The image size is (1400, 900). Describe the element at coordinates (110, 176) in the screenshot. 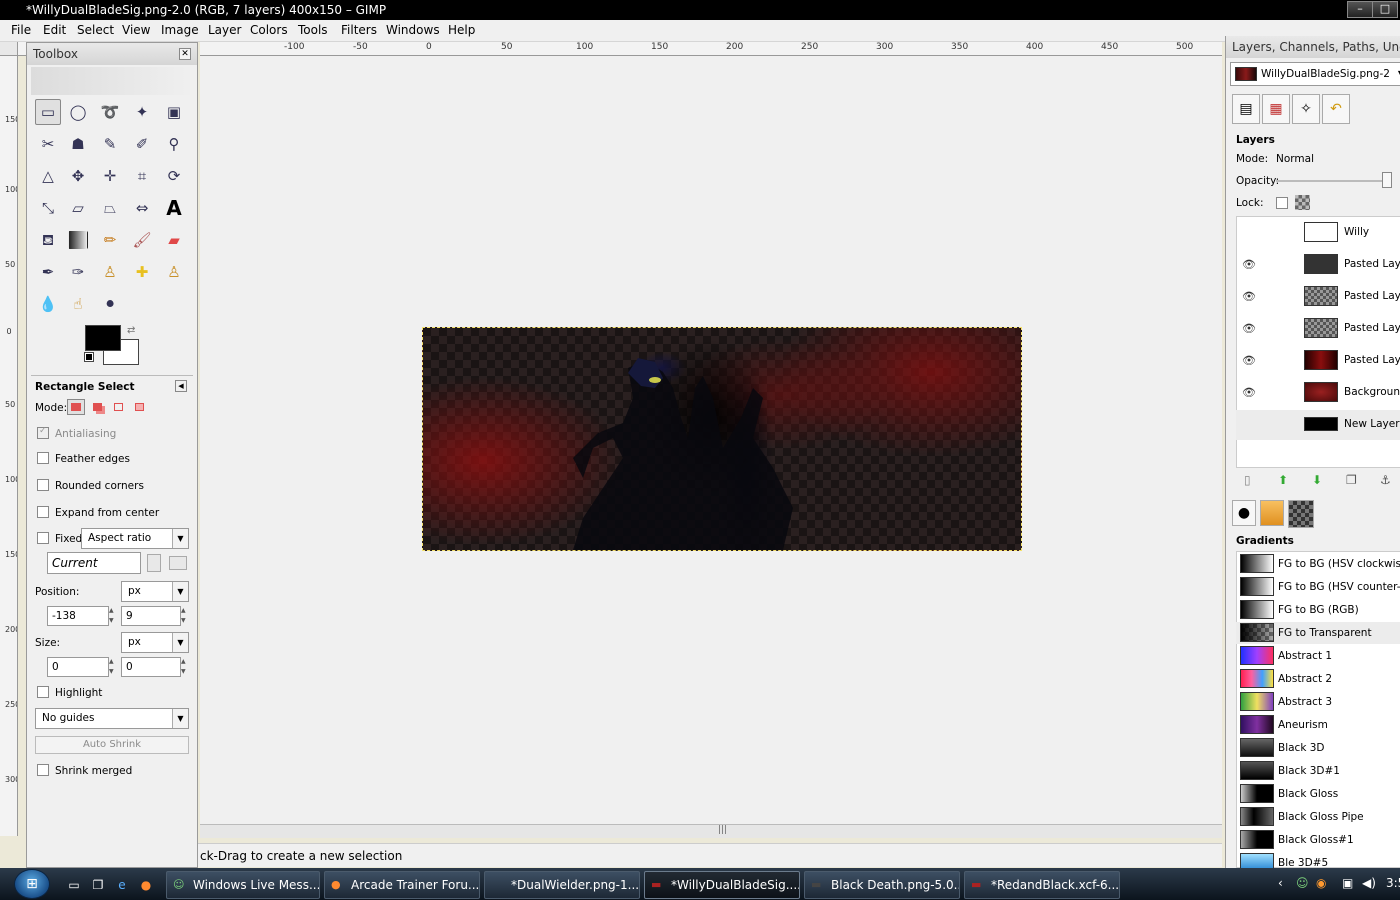

I see `align-tool-icon: ✛` at that location.